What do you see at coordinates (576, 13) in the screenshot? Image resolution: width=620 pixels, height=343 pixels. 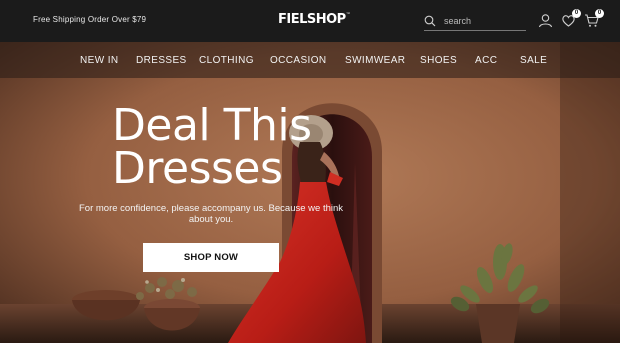 I see `wishlist-count-badge: 0` at bounding box center [576, 13].